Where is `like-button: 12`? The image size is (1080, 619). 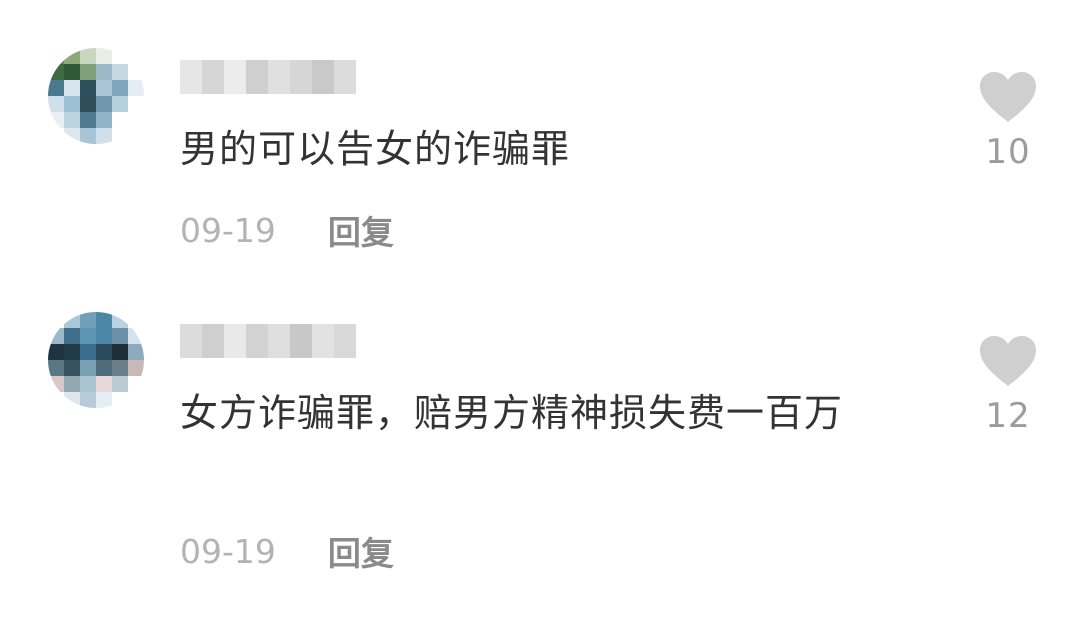
like-button: 12 is located at coordinates (1008, 386).